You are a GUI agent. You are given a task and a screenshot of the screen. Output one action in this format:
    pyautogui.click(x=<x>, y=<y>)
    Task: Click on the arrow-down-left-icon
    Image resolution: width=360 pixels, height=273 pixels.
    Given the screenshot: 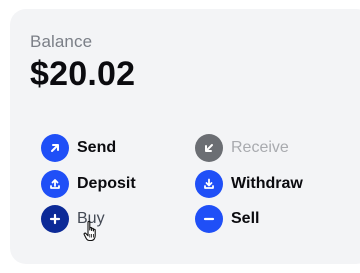 What is the action you would take?
    pyautogui.click(x=209, y=148)
    